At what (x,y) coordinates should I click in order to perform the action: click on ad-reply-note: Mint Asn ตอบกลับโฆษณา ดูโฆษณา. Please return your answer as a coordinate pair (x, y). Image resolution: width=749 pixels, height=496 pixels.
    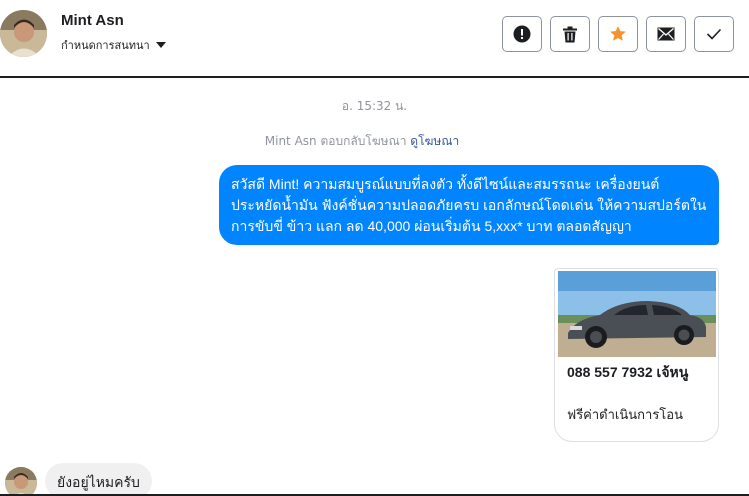
    Looking at the image, I should click on (362, 141).